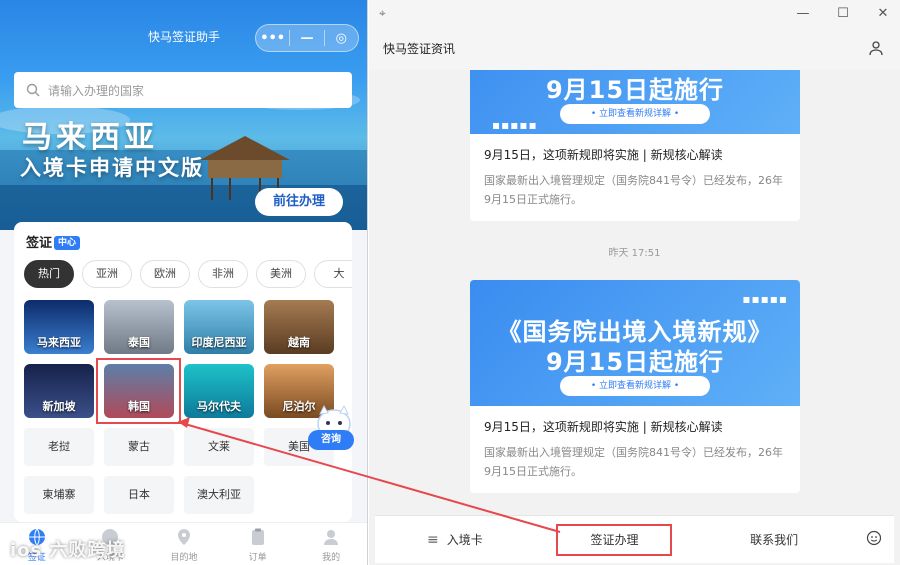  What do you see at coordinates (59, 406) in the screenshot?
I see `country-label: 新加坡` at bounding box center [59, 406].